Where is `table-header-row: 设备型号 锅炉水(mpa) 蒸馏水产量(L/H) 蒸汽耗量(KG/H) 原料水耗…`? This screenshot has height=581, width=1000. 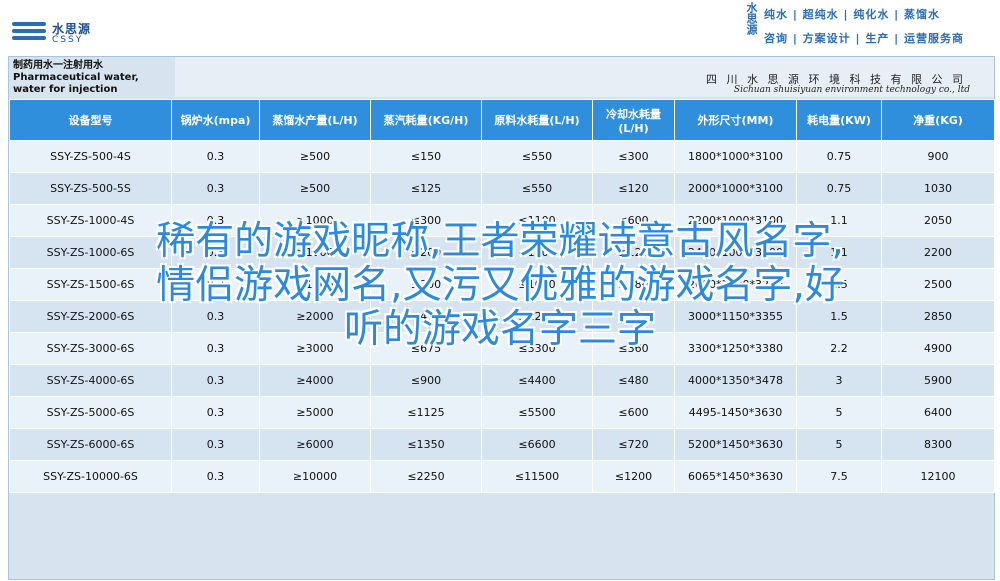
table-header-row: 设备型号 锅炉水(mpa) 蒸馏水产量(L/H) 蒸汽耗量(KG/H) 原料水耗… is located at coordinates (502, 120).